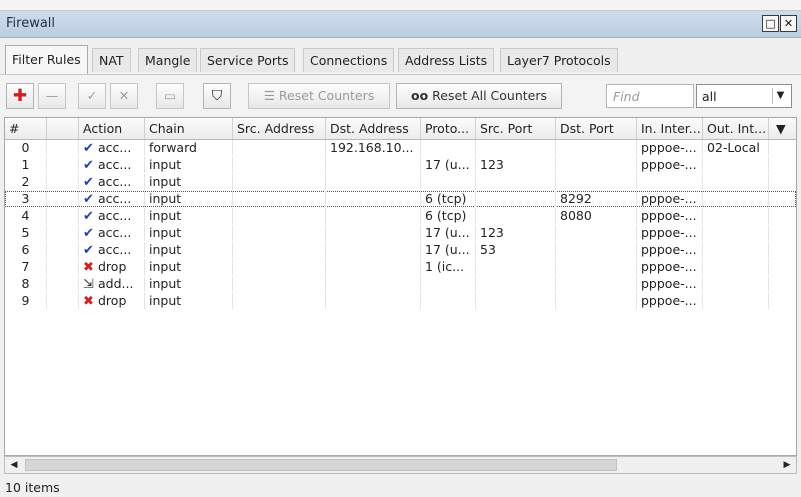  What do you see at coordinates (326, 95) in the screenshot?
I see `reset-counters-label: Reset Counters` at bounding box center [326, 95].